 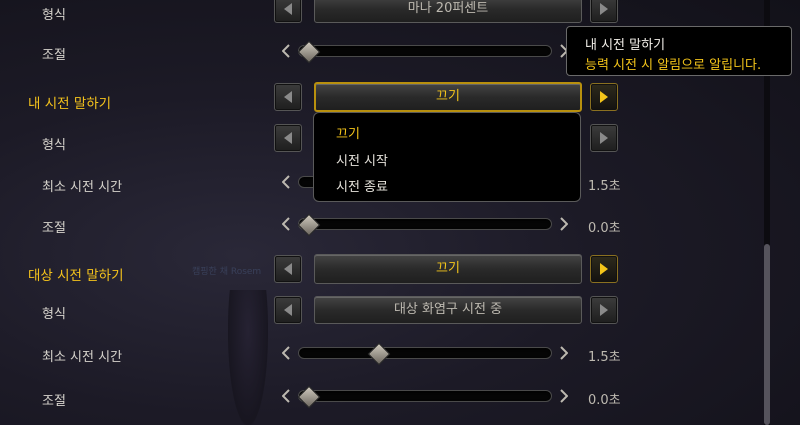 What do you see at coordinates (54, 314) in the screenshot?
I see `row-label-format-3: 형식` at bounding box center [54, 314].